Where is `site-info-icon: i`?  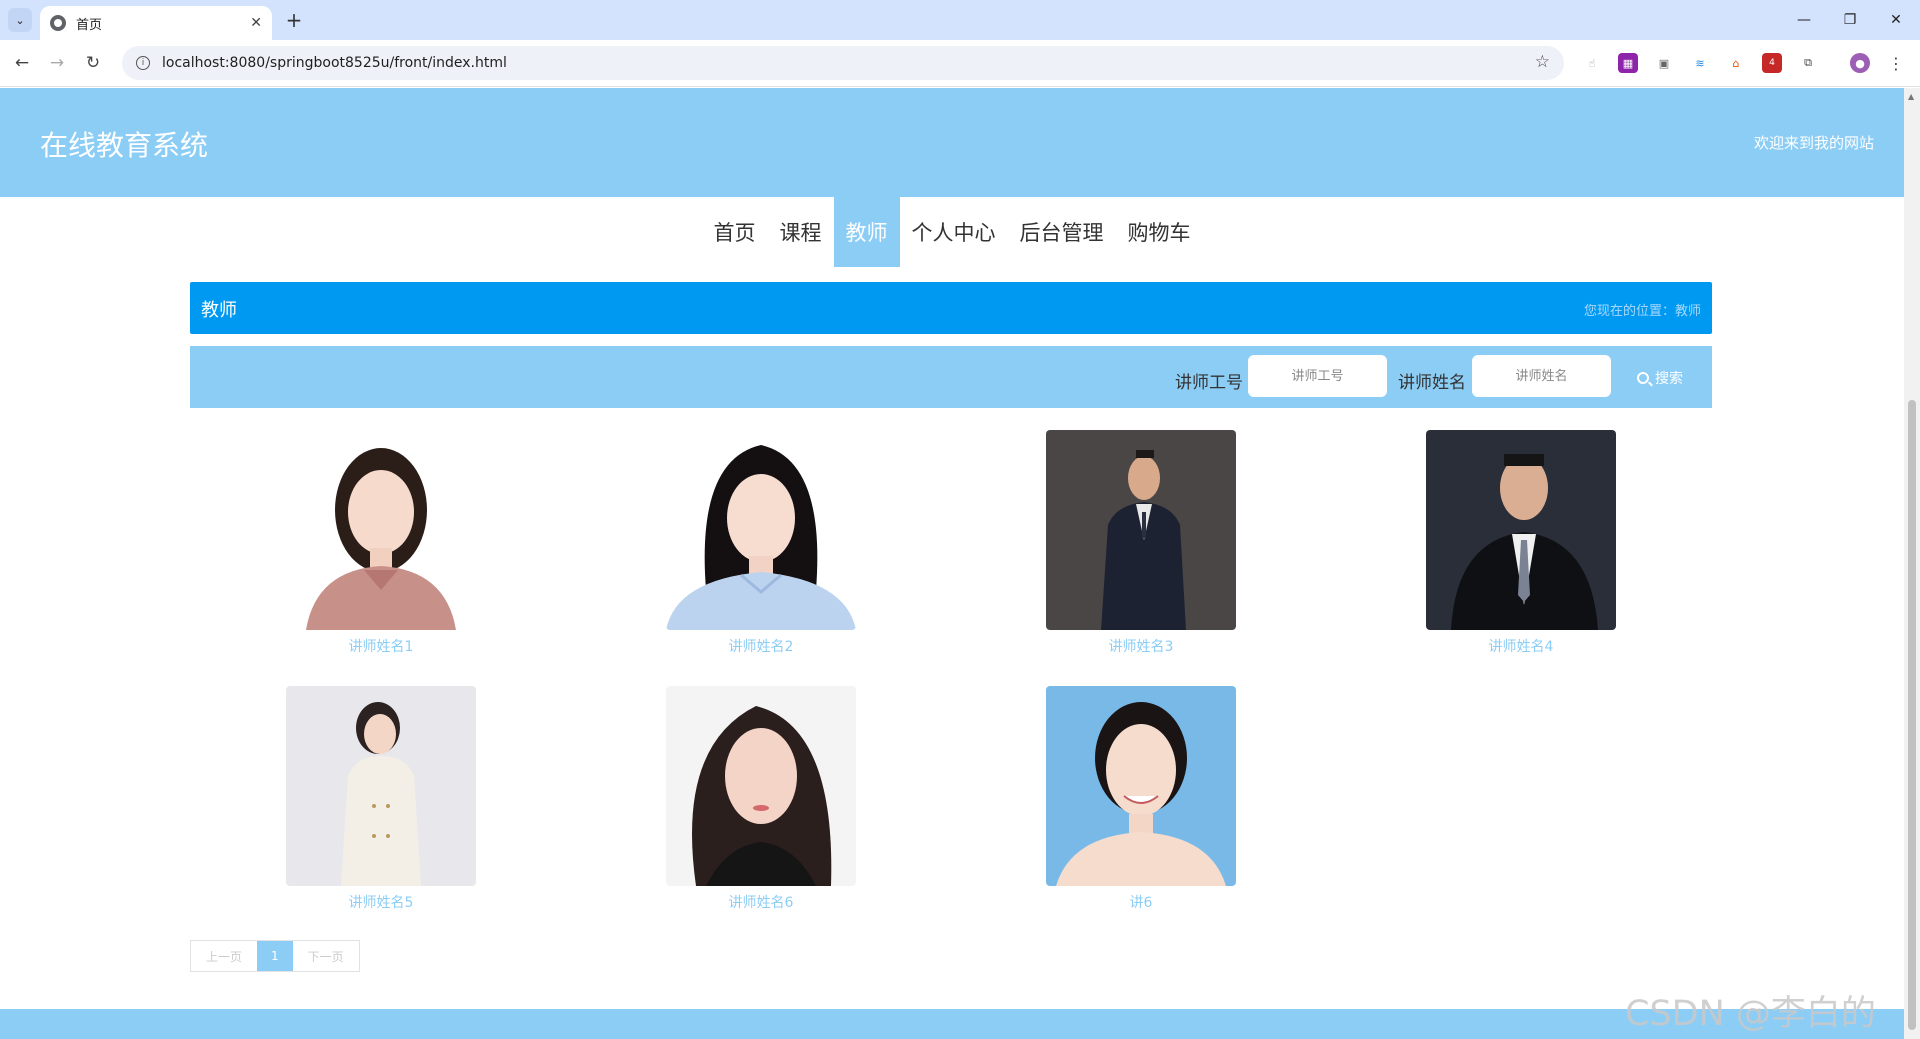
site-info-icon: i is located at coordinates (143, 63).